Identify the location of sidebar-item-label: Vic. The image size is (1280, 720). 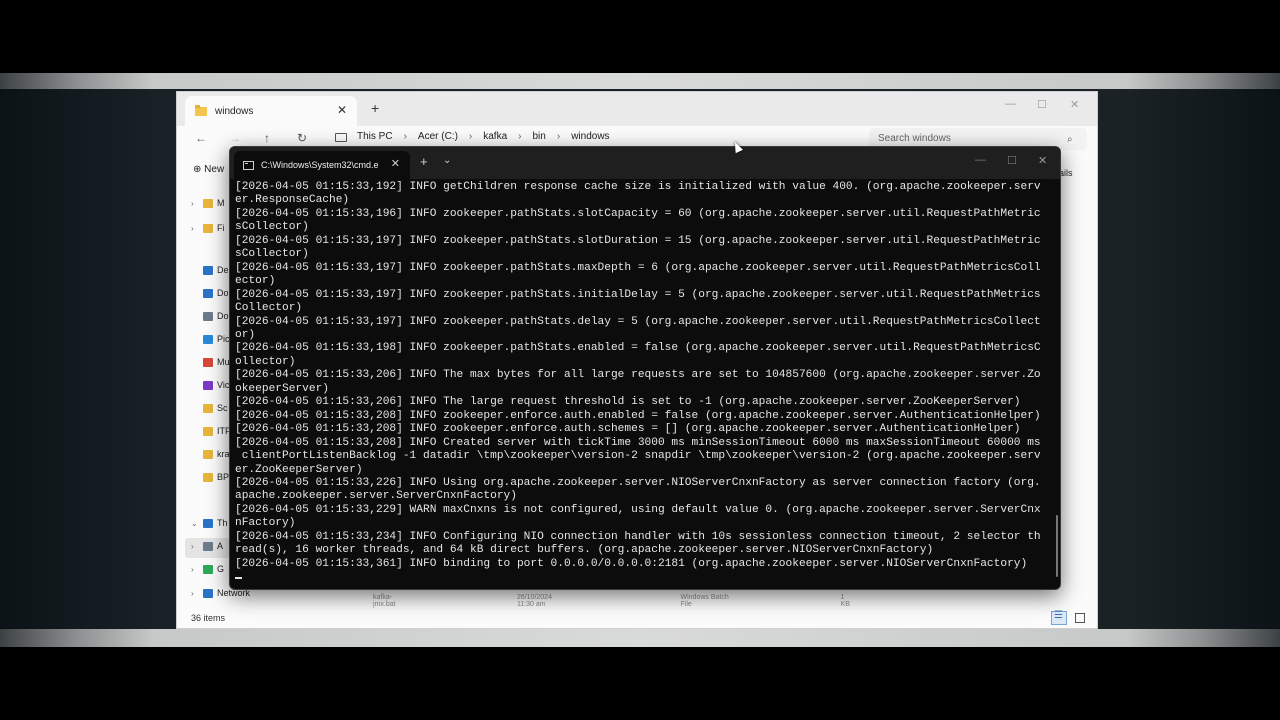
(223, 385).